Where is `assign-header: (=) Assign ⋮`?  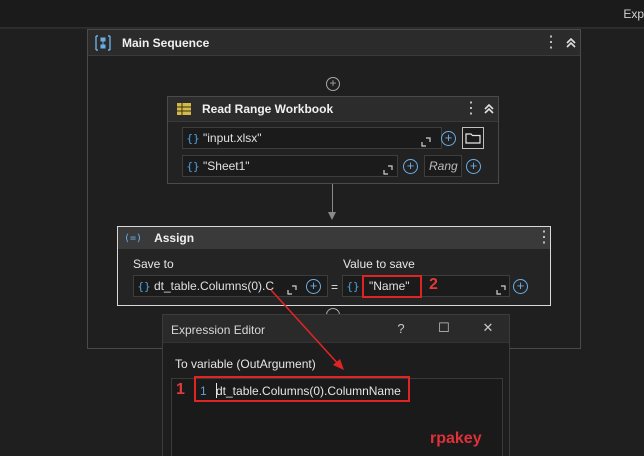
assign-header: (=) Assign ⋮ is located at coordinates (335, 238).